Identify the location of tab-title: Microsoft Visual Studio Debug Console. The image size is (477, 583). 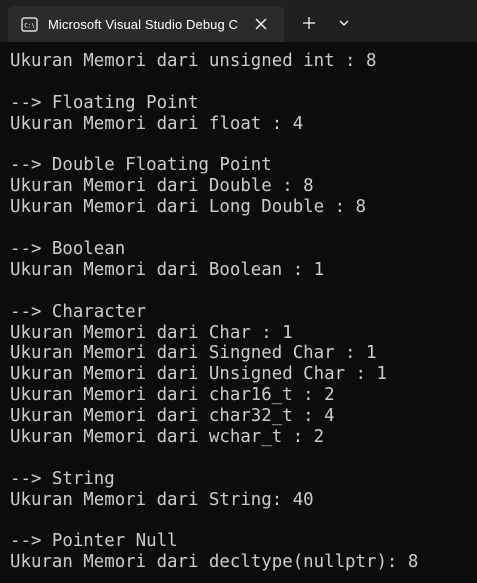
(143, 24).